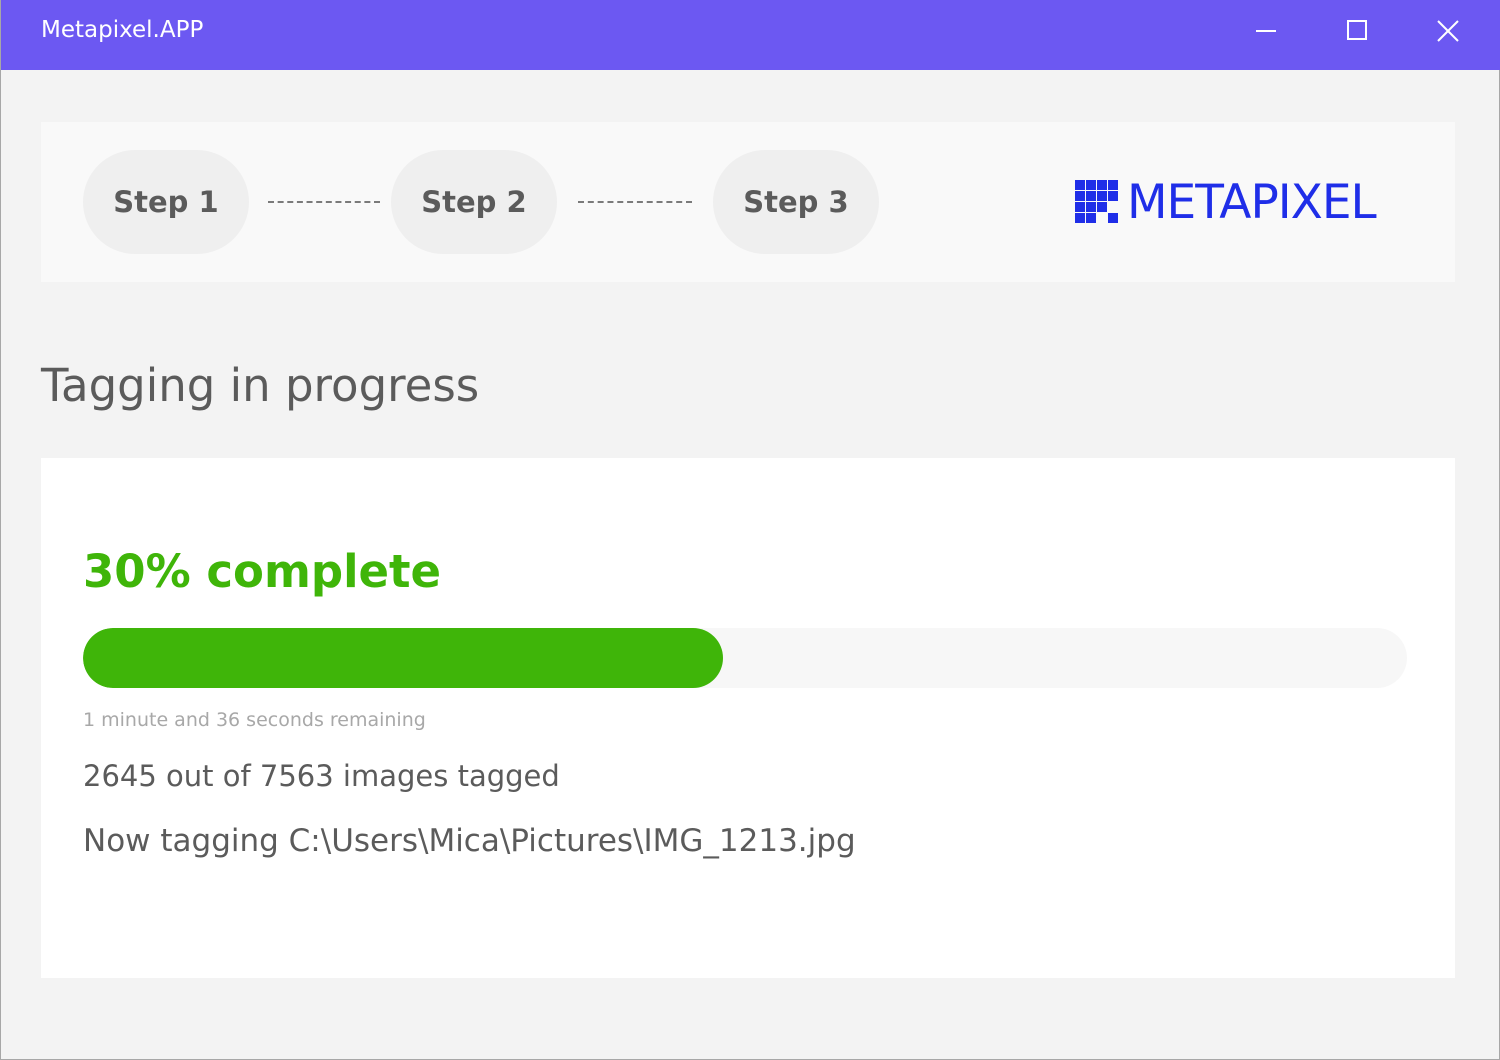  Describe the element at coordinates (474, 202) in the screenshot. I see `step-2: Step 2` at that location.